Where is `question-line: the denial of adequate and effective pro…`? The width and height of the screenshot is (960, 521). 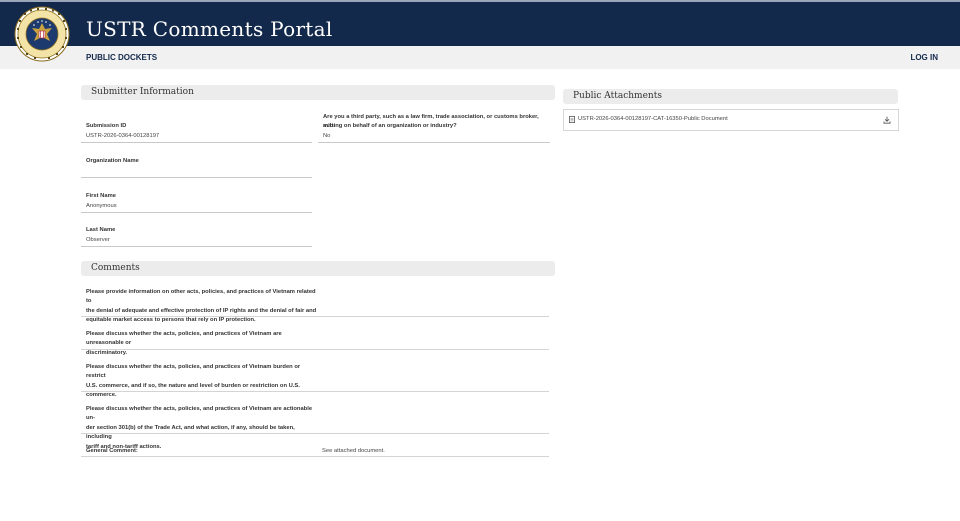 question-line: the denial of adequate and effective pro… is located at coordinates (201, 310).